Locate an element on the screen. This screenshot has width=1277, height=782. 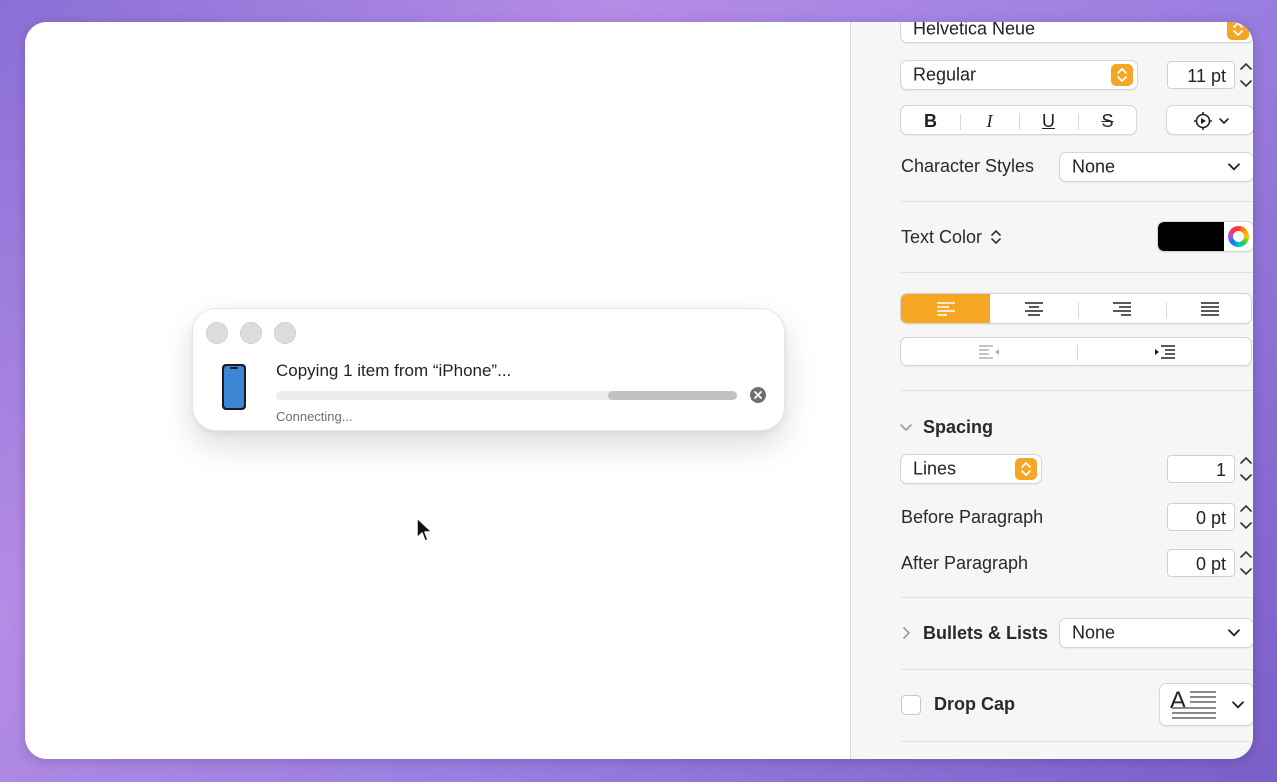
text-color-label: Text Color is located at coordinates (951, 237).